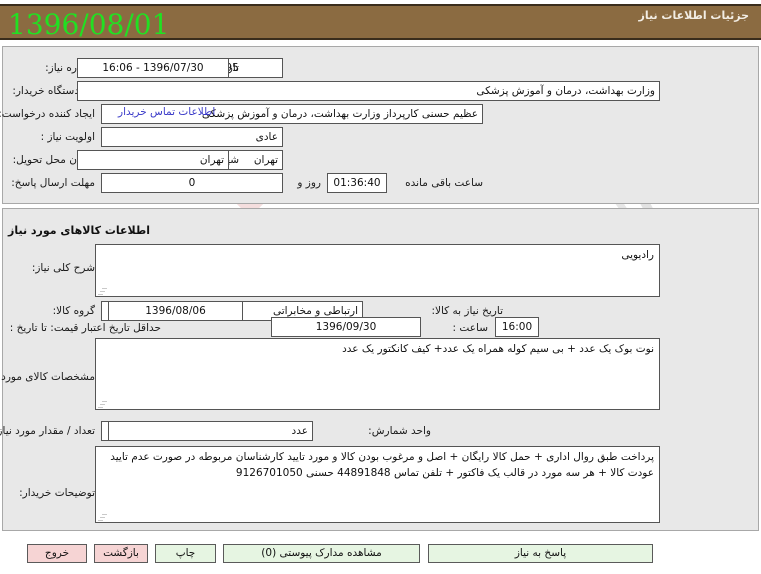 The height and width of the screenshot is (574, 761). Describe the element at coordinates (210, 431) in the screenshot. I see `unit-value: عدد` at that location.